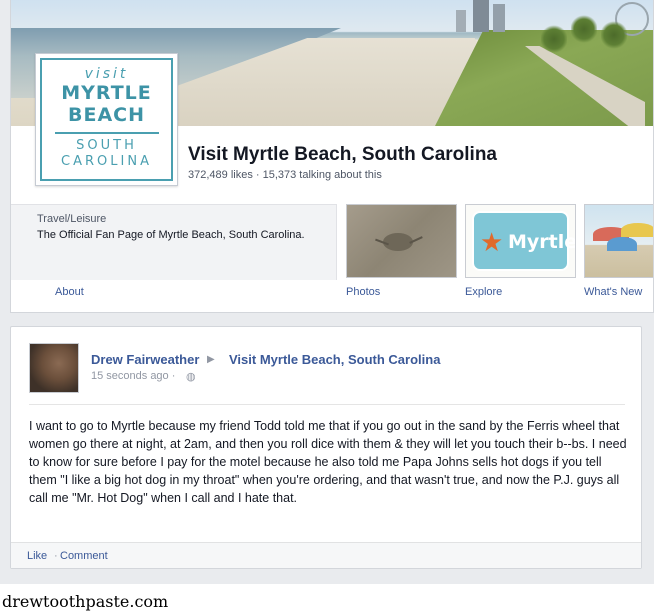 This screenshot has width=654, height=612. I want to click on watermark: drewtoothpaste.com, so click(85, 601).